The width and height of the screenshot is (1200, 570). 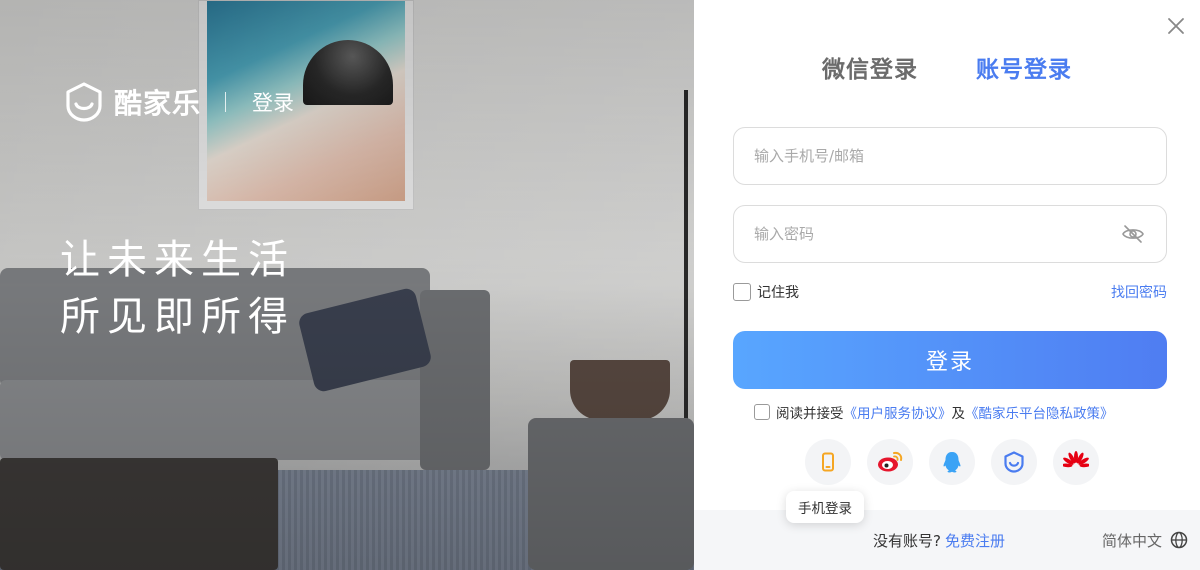 I want to click on weibo-icon, so click(x=890, y=461).